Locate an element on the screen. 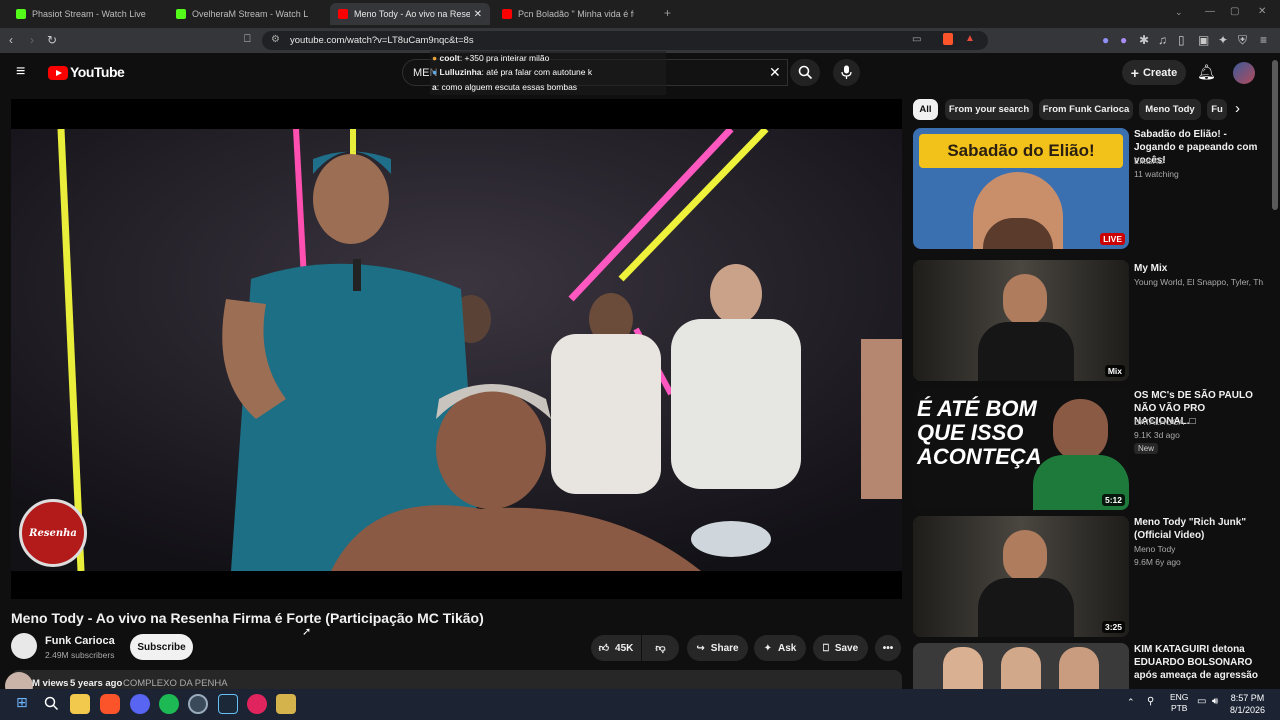  more-dots-icon: ••• is located at coordinates (888, 648).